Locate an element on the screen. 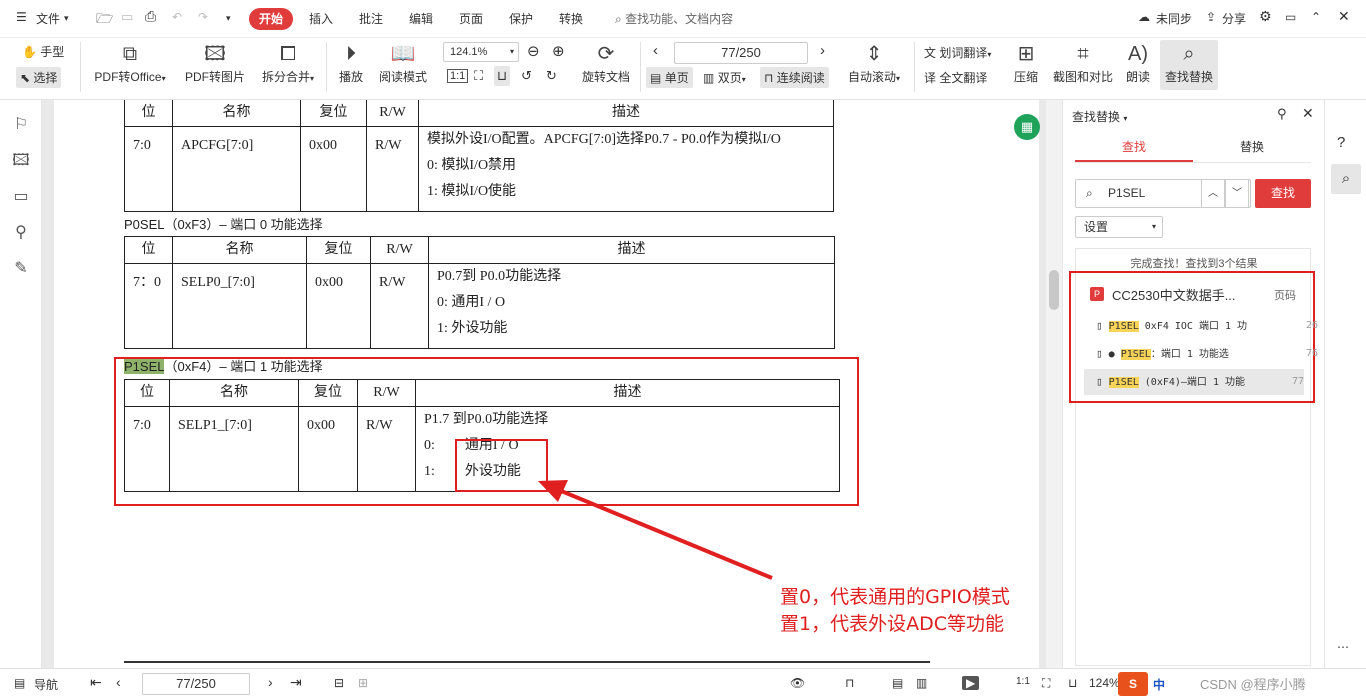 Image resolution: width=1366 pixels, height=698 pixels. nav-toggle-icon: ▤ is located at coordinates (19, 683).